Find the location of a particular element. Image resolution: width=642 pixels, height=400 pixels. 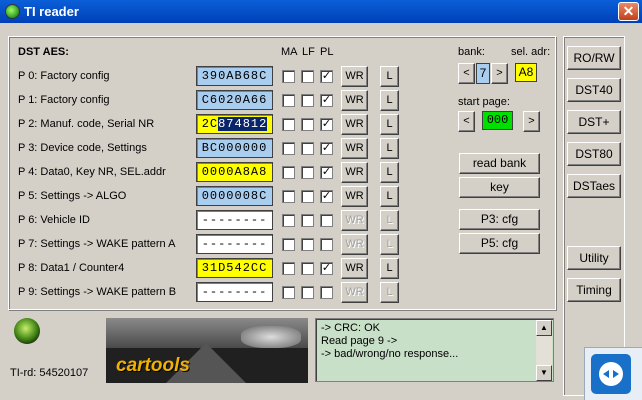

read-bank-button: read bank is located at coordinates (499, 163).